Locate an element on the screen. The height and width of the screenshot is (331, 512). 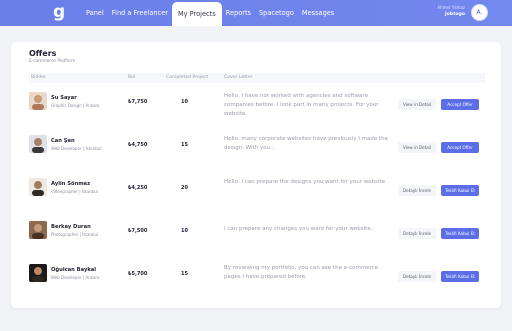
bid-amount: ₺7,750 is located at coordinates (138, 102).